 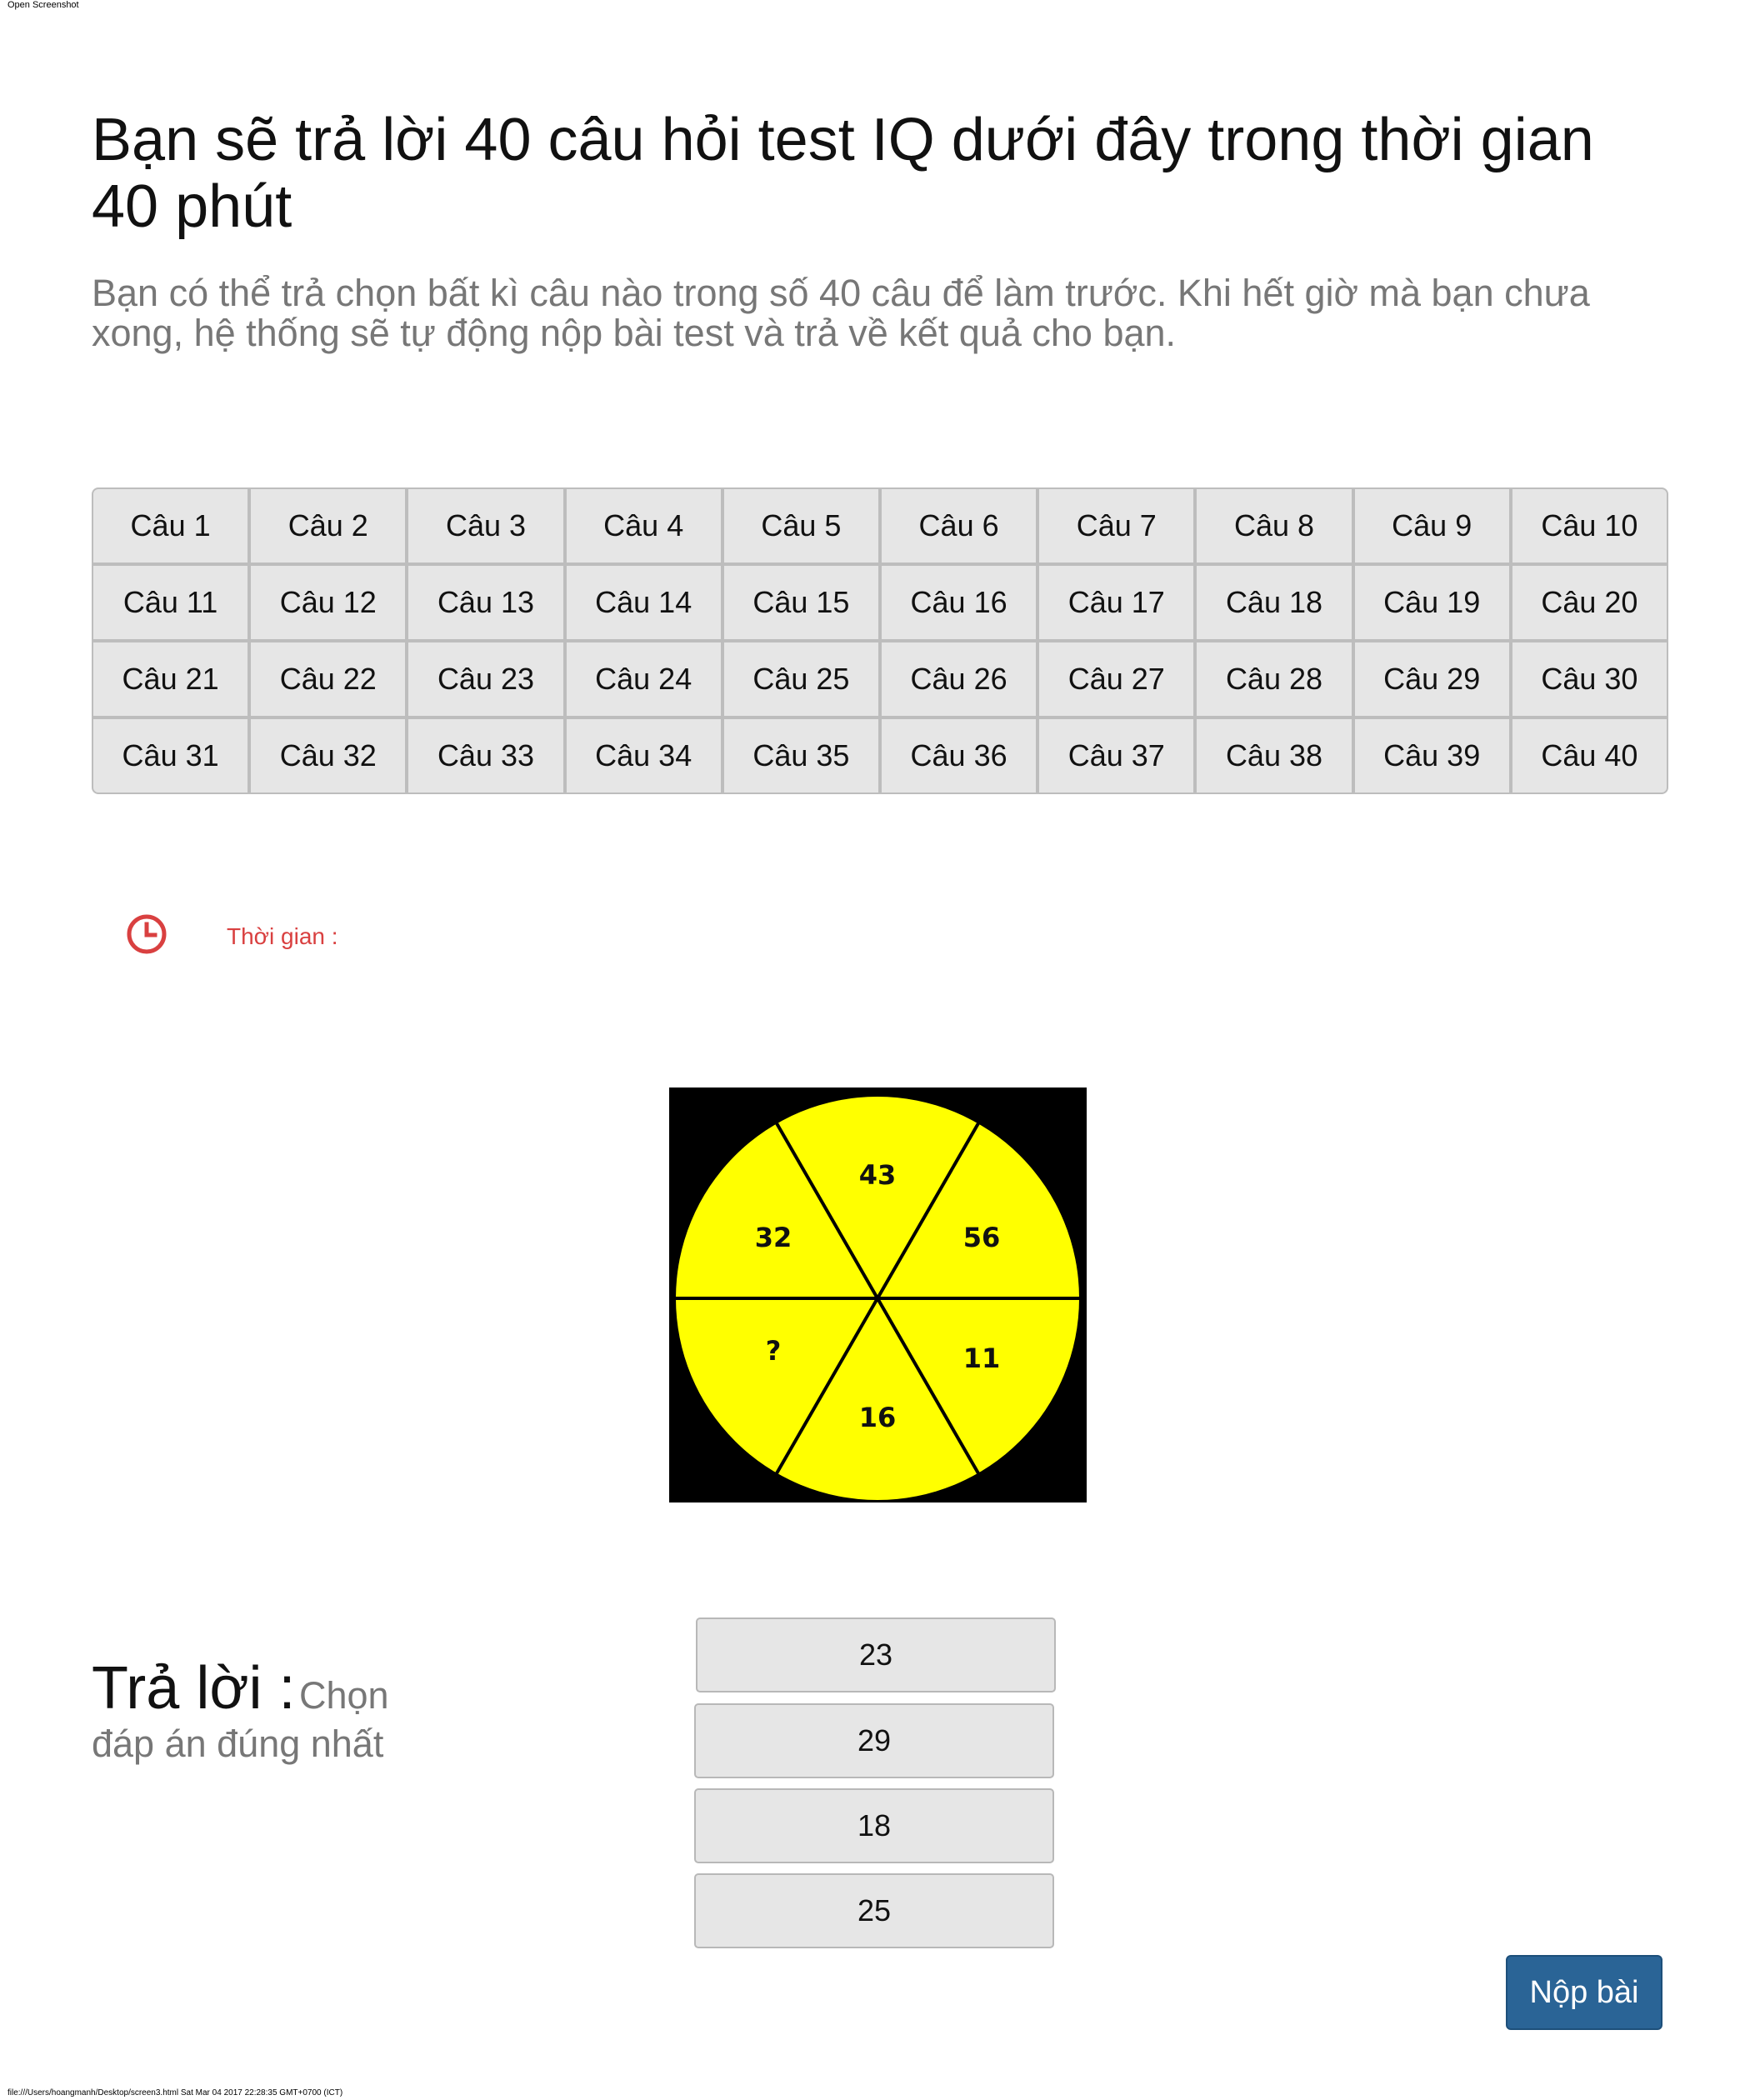 I want to click on clock-icon, so click(x=147, y=934).